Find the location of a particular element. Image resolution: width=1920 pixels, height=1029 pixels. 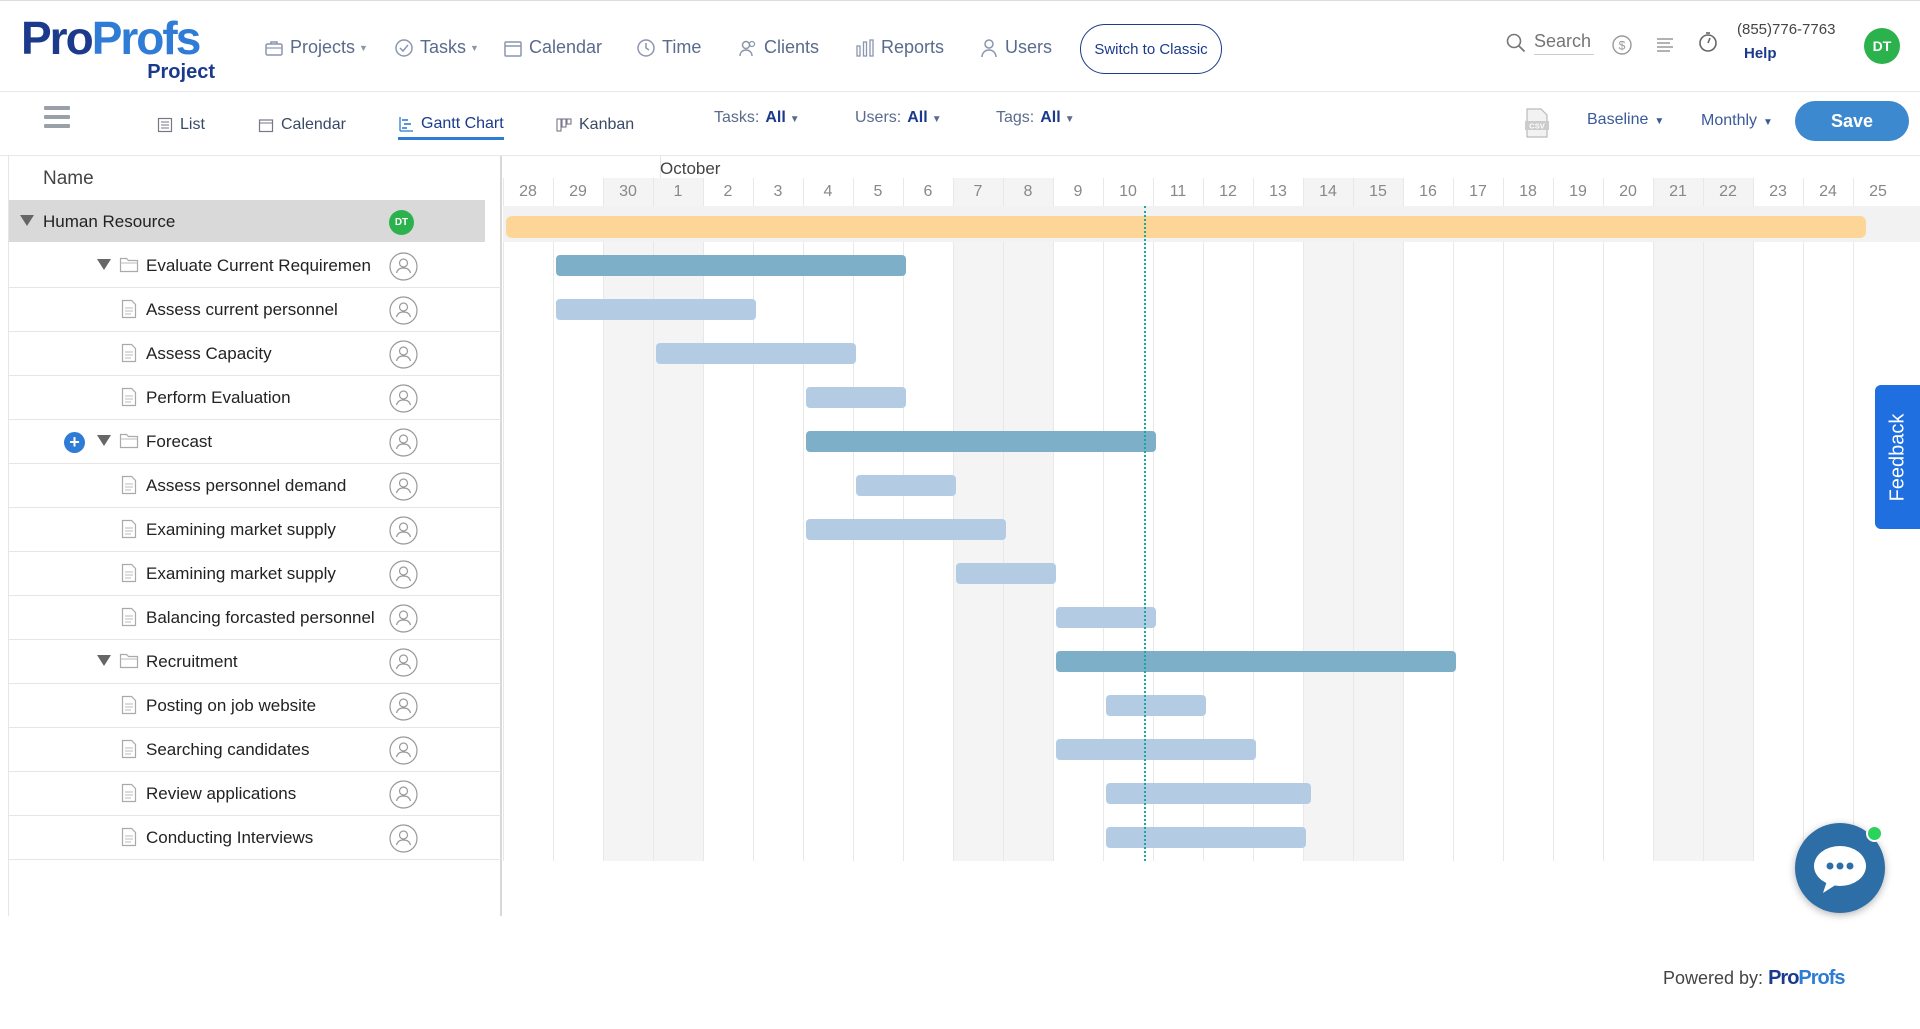

task-group-row: Evaluate Current Requiremen is located at coordinates (255, 266).